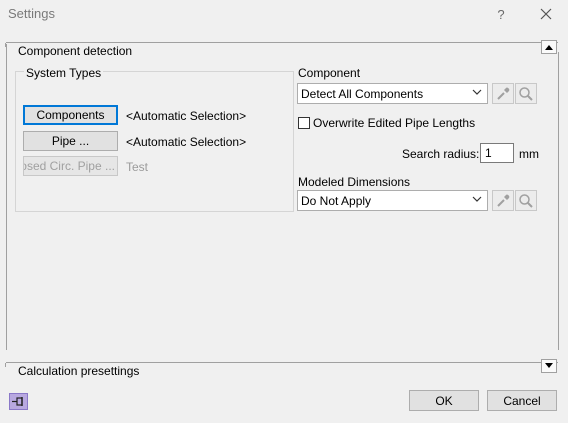  What do you see at coordinates (497, 153) in the screenshot?
I see `search-radius-input: 1` at bounding box center [497, 153].